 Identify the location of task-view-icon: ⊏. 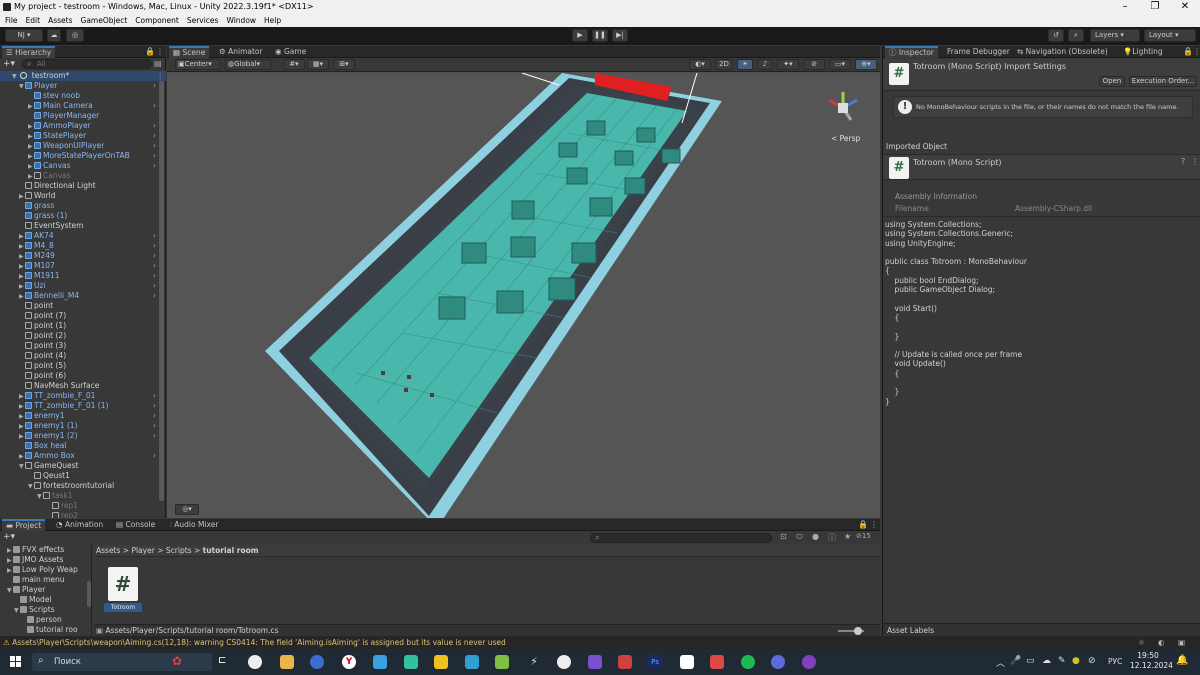
(225, 662).